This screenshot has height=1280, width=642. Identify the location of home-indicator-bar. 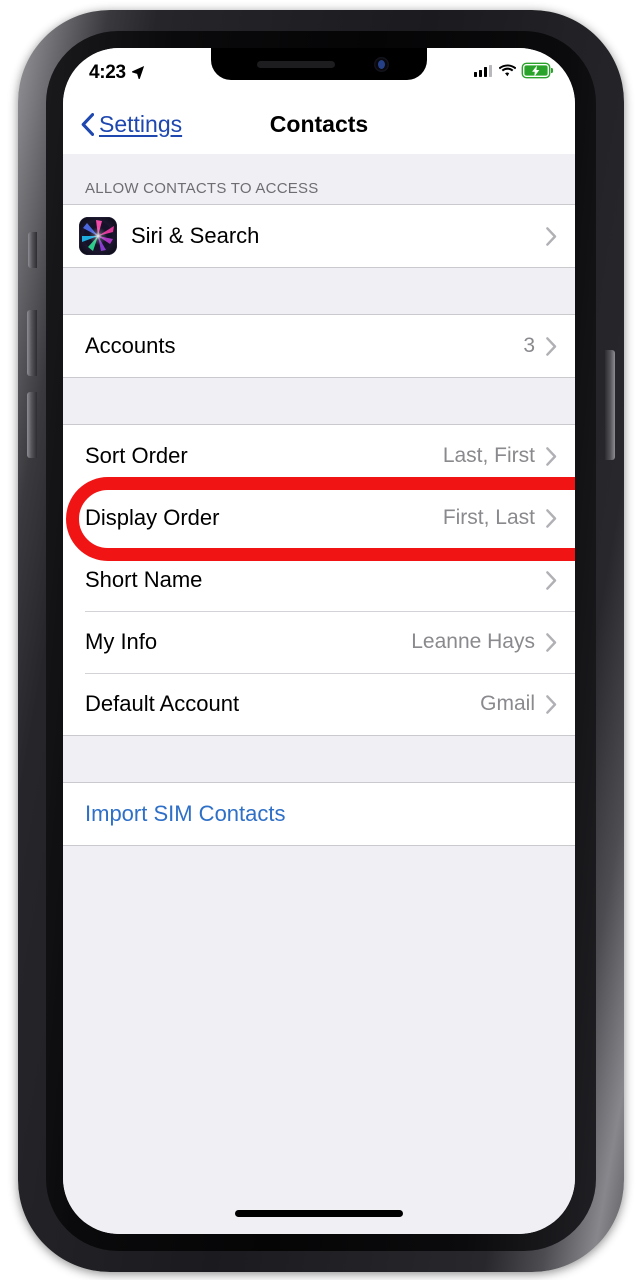
(319, 1213).